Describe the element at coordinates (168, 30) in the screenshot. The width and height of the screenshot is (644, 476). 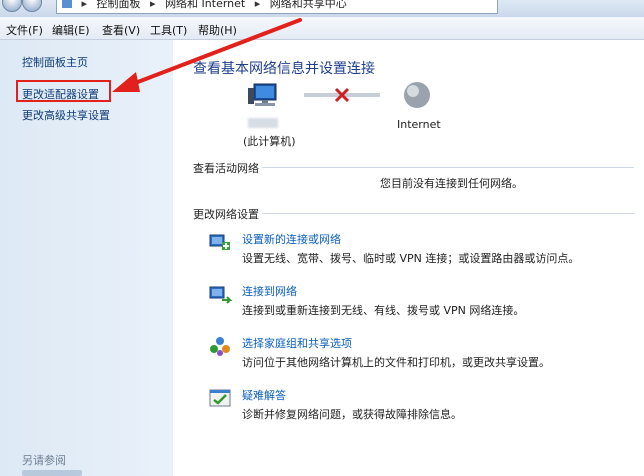
I see `menu-tools: 工具(T)` at that location.